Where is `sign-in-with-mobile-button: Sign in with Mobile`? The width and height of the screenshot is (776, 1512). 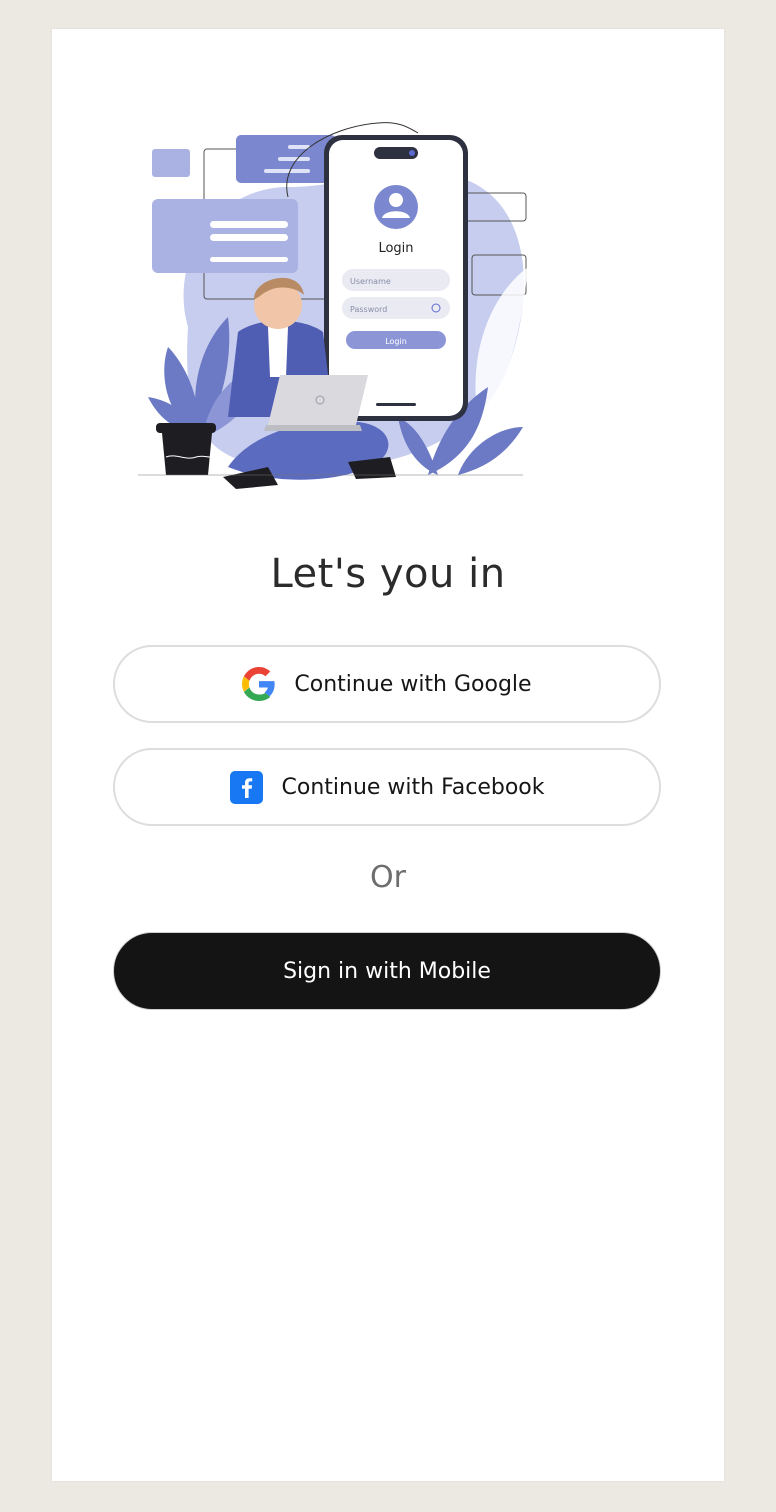
sign-in-with-mobile-button: Sign in with Mobile is located at coordinates (387, 971).